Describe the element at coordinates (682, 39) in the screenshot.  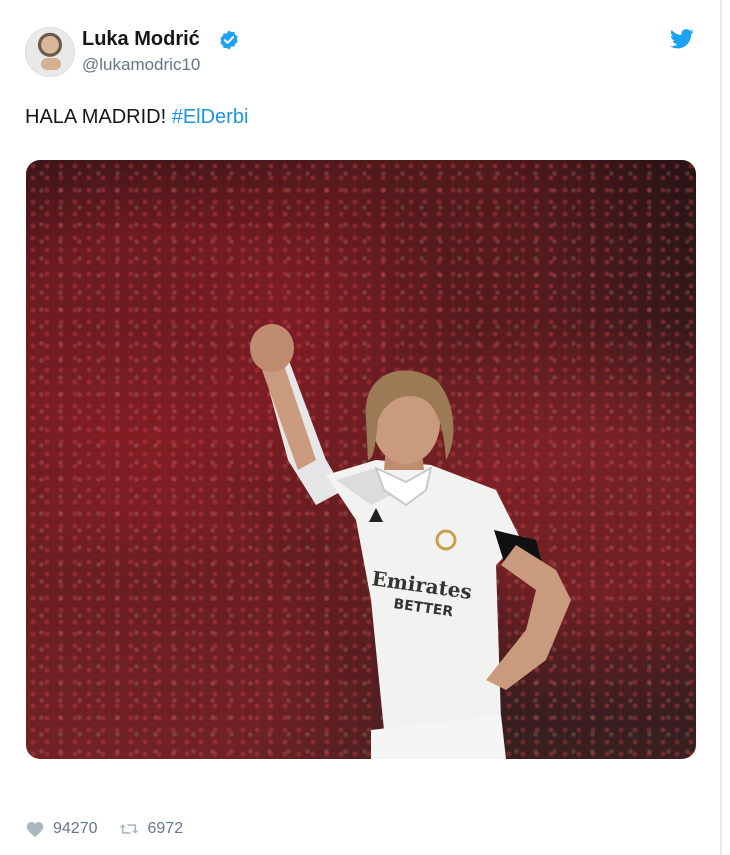
I see `twitter-bird-icon` at that location.